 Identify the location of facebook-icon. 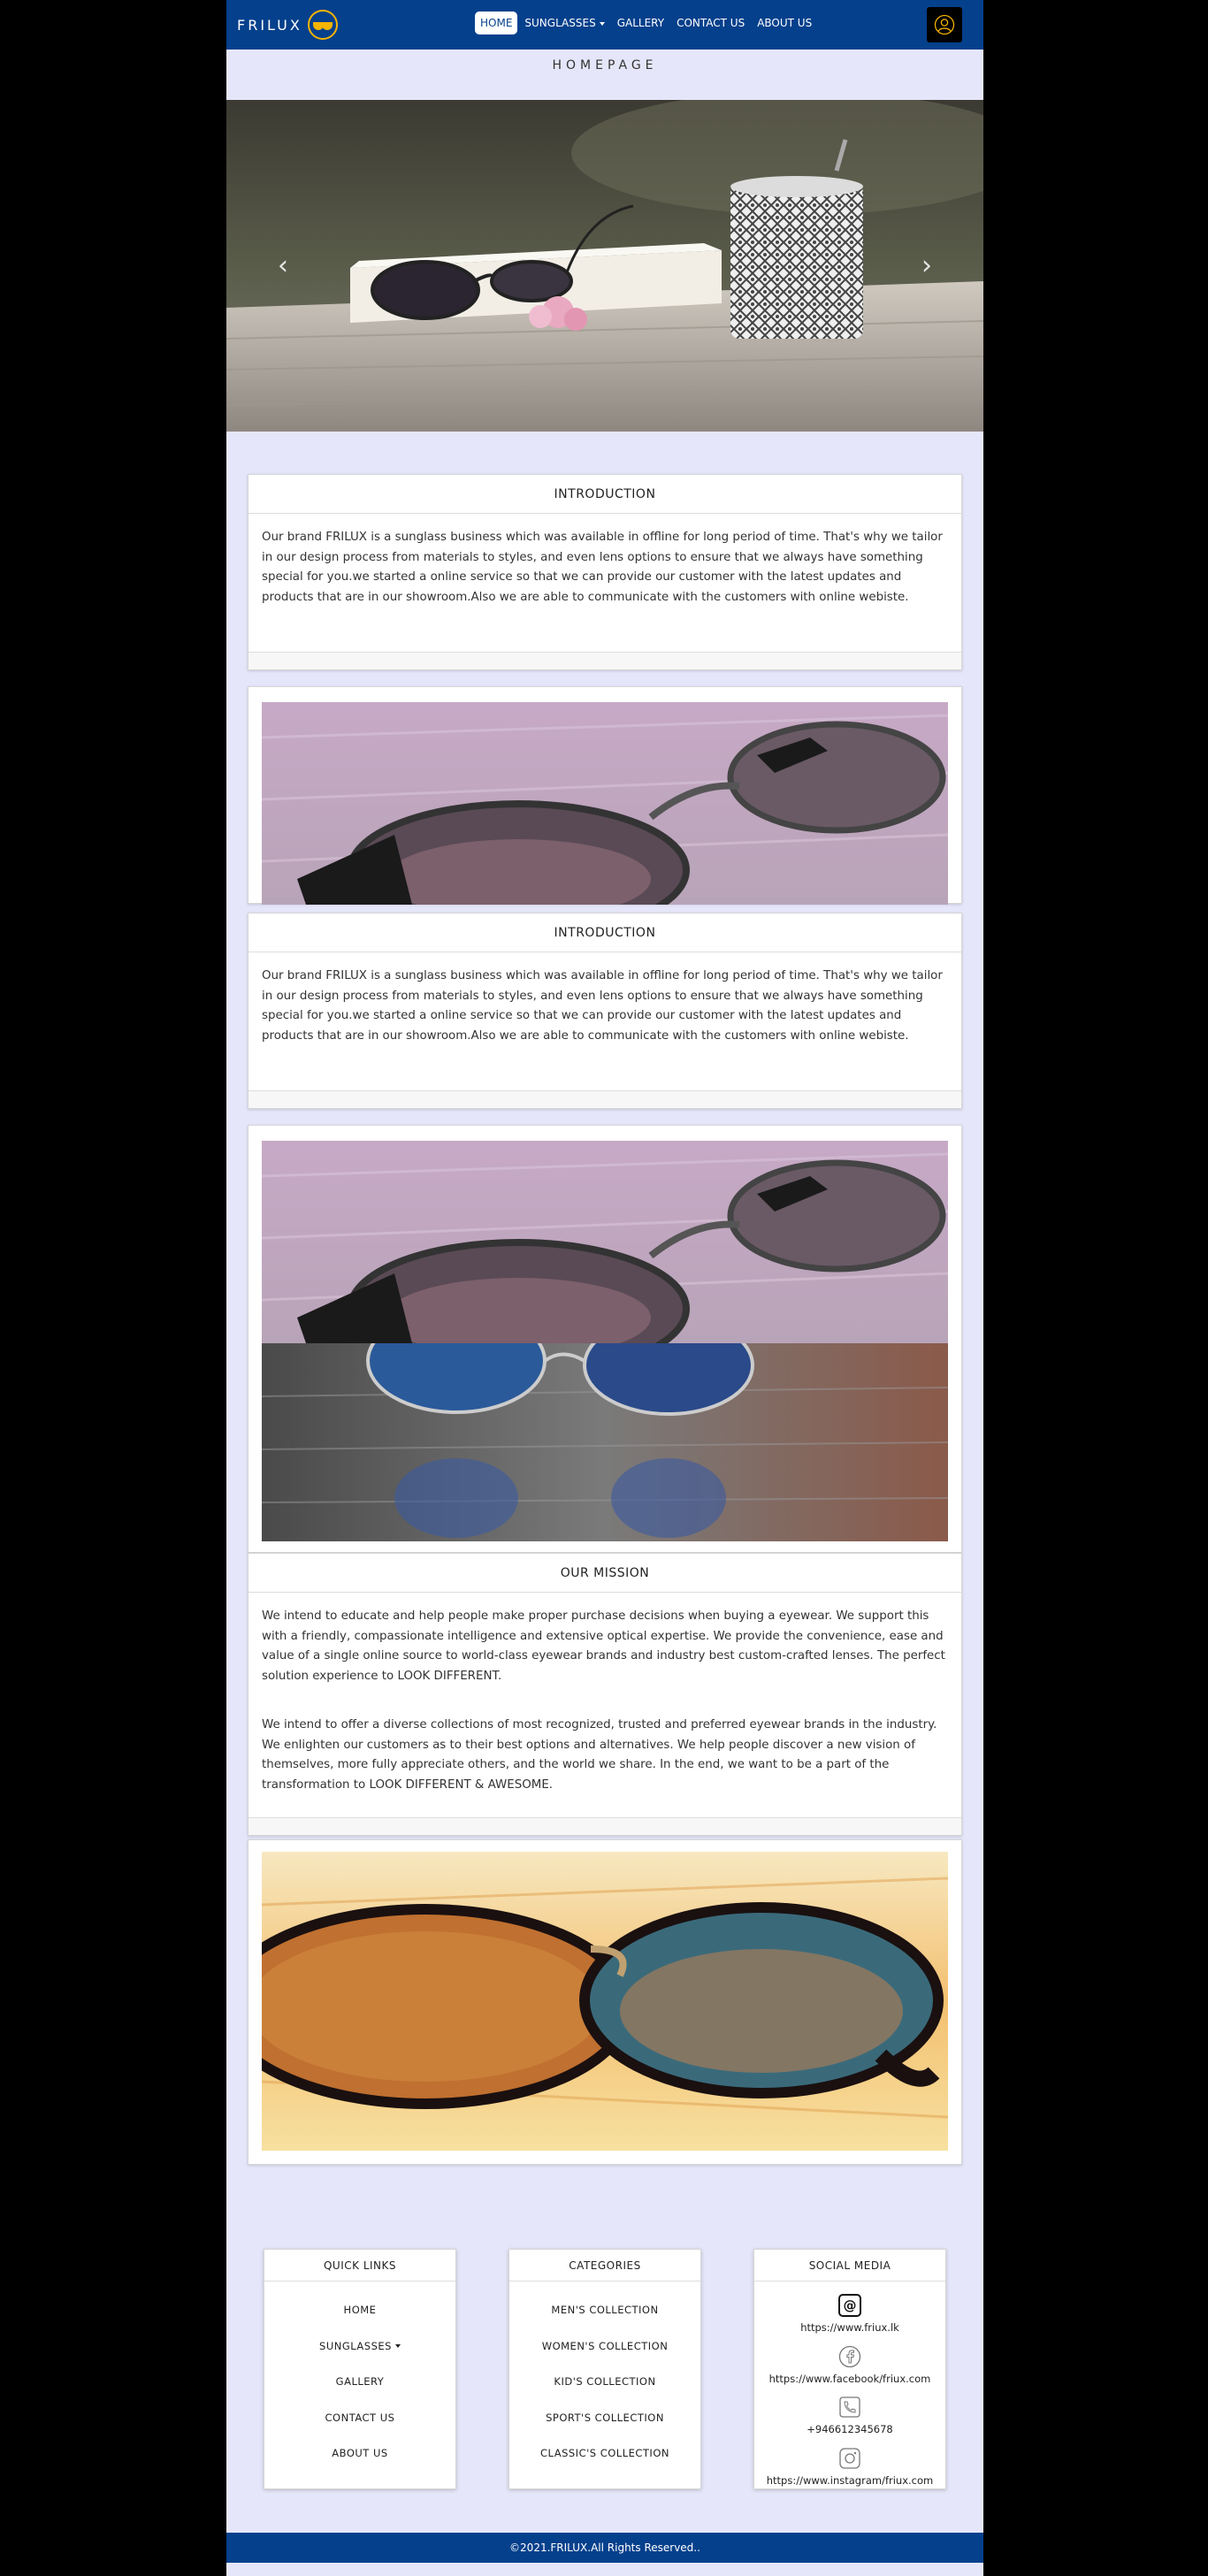
(849, 2356).